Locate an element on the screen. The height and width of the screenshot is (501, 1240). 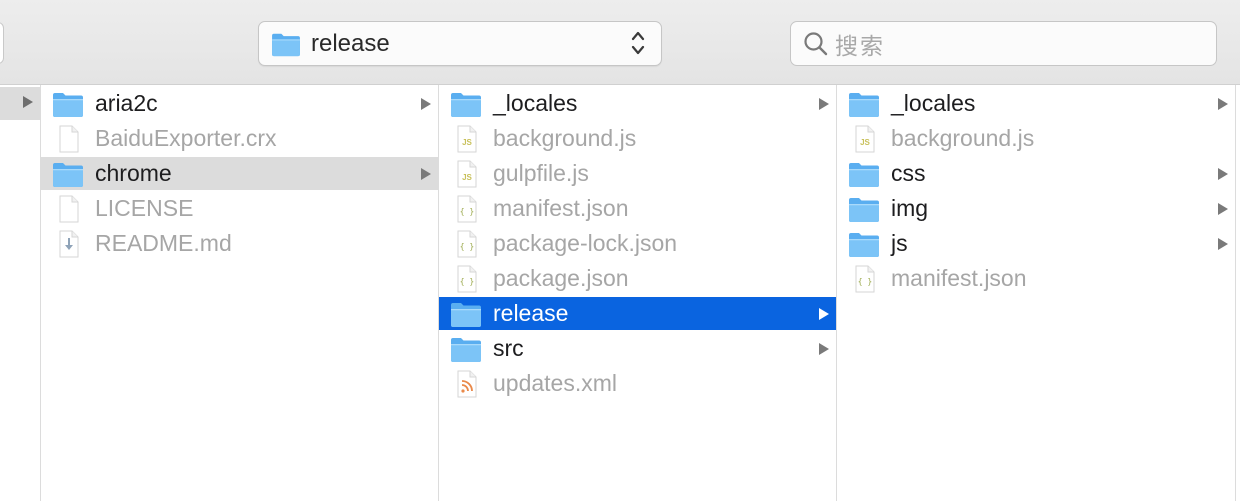
item-name: css is located at coordinates (908, 173).